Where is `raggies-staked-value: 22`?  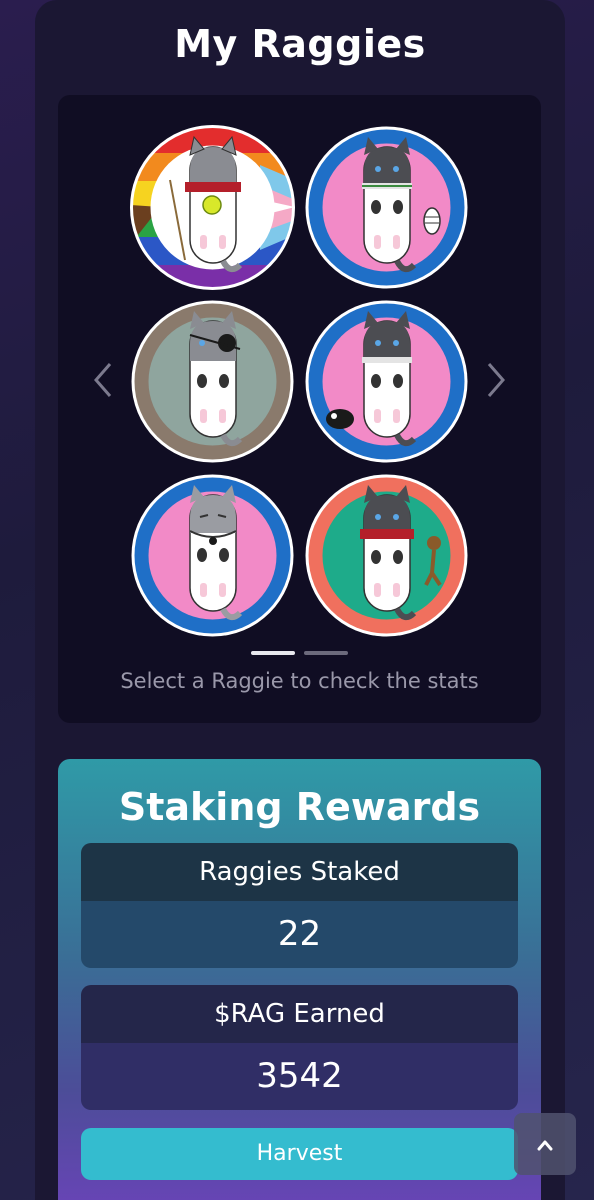 raggies-staked-value: 22 is located at coordinates (299, 934).